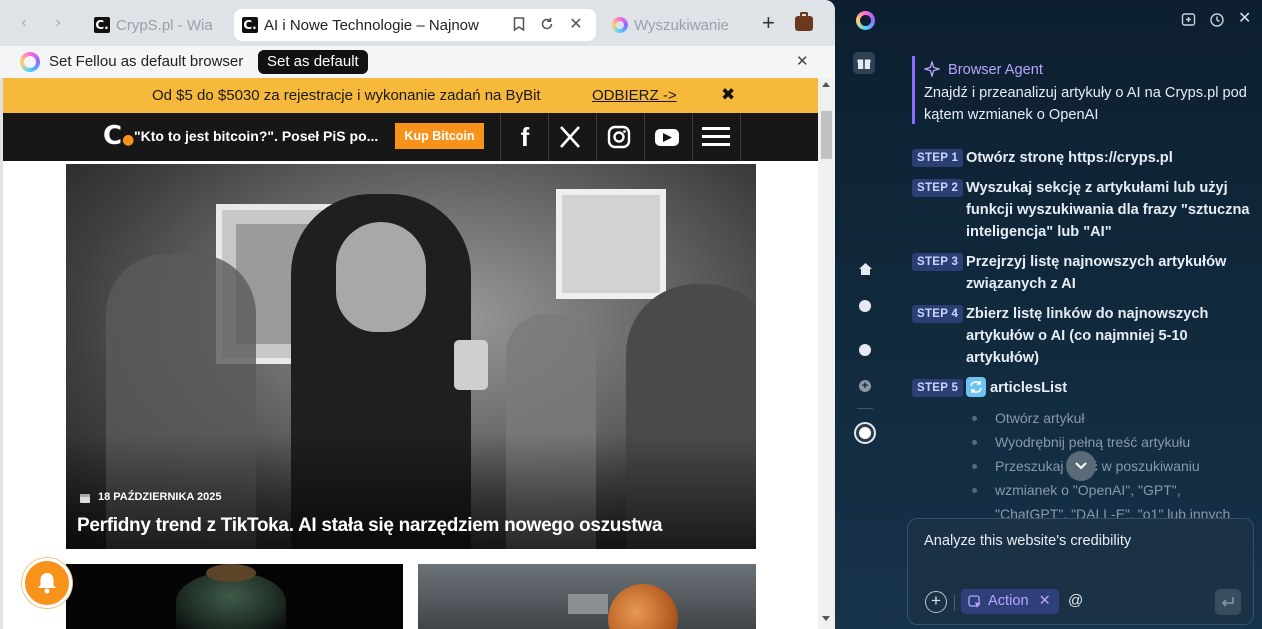 This screenshot has width=1262, height=629. I want to click on tab-ai-technologie: C. AI i Nowe Technologie – Najnow ✕, so click(415, 25).